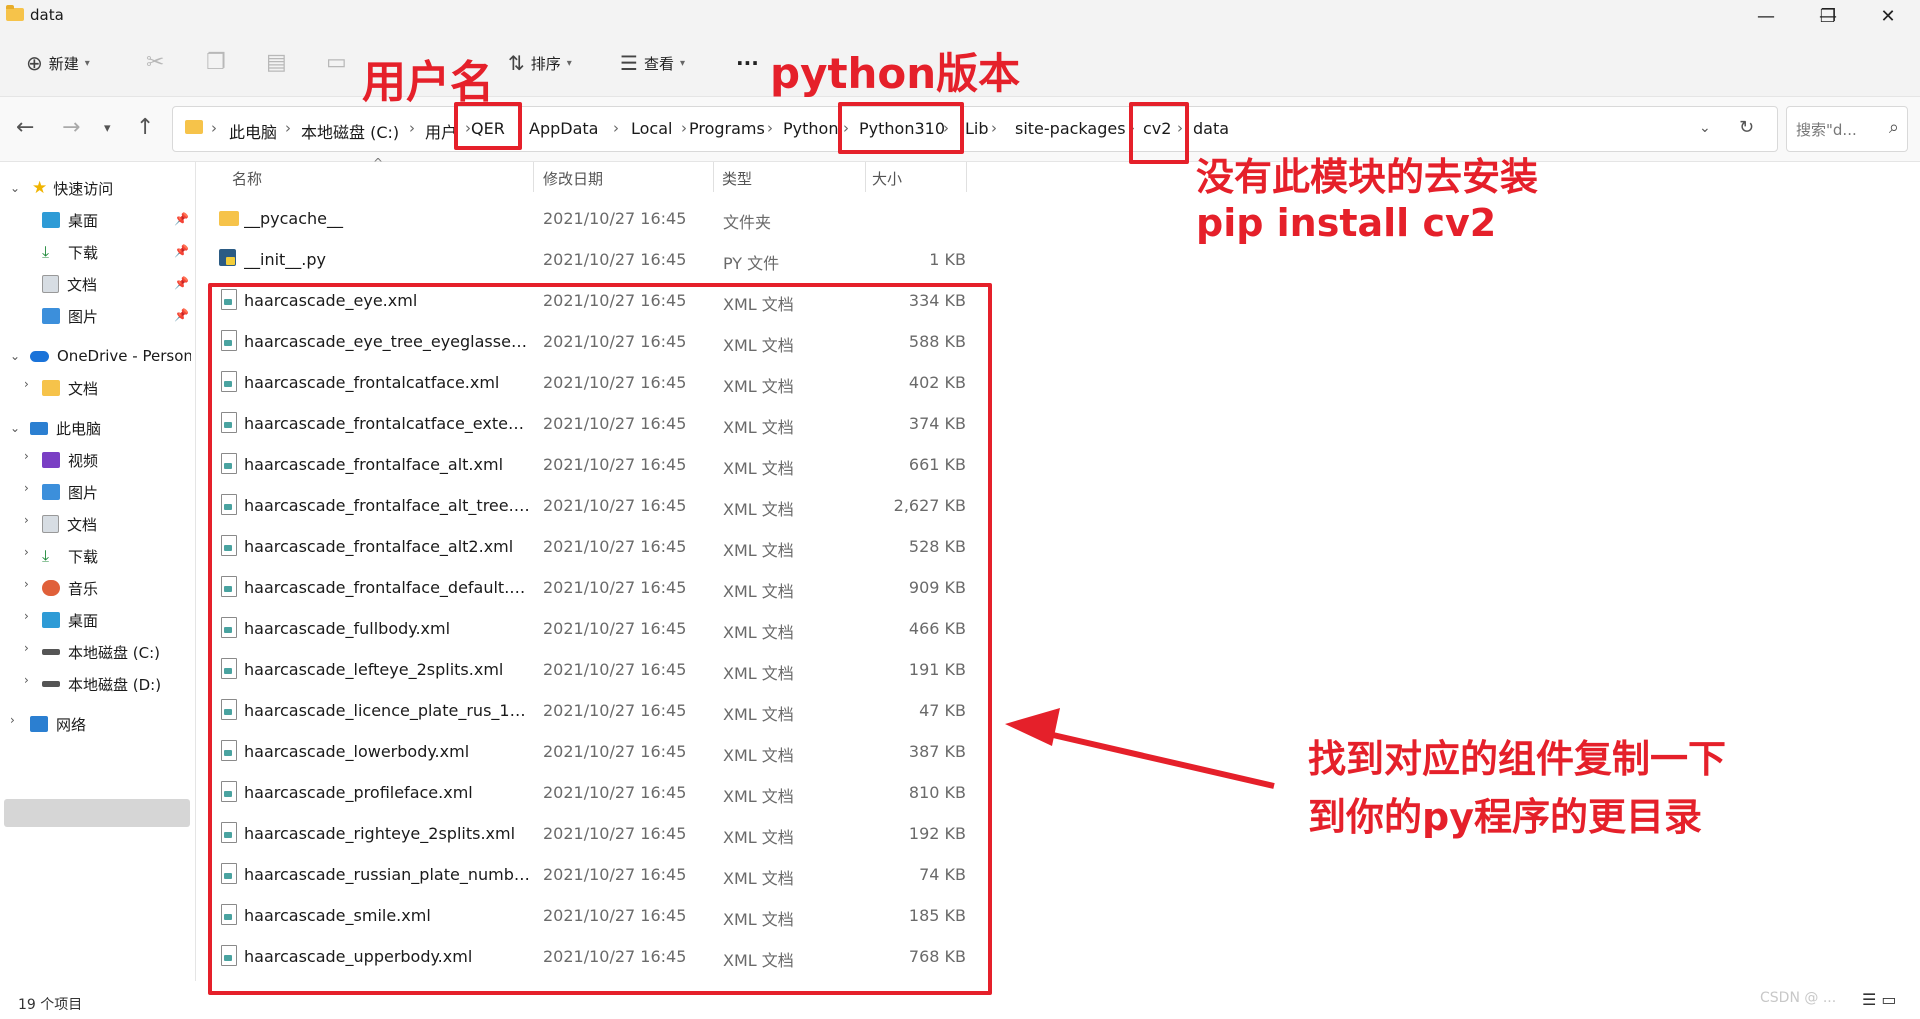 This screenshot has height=1019, width=1920. Describe the element at coordinates (51, 460) in the screenshot. I see `video-icon` at that location.